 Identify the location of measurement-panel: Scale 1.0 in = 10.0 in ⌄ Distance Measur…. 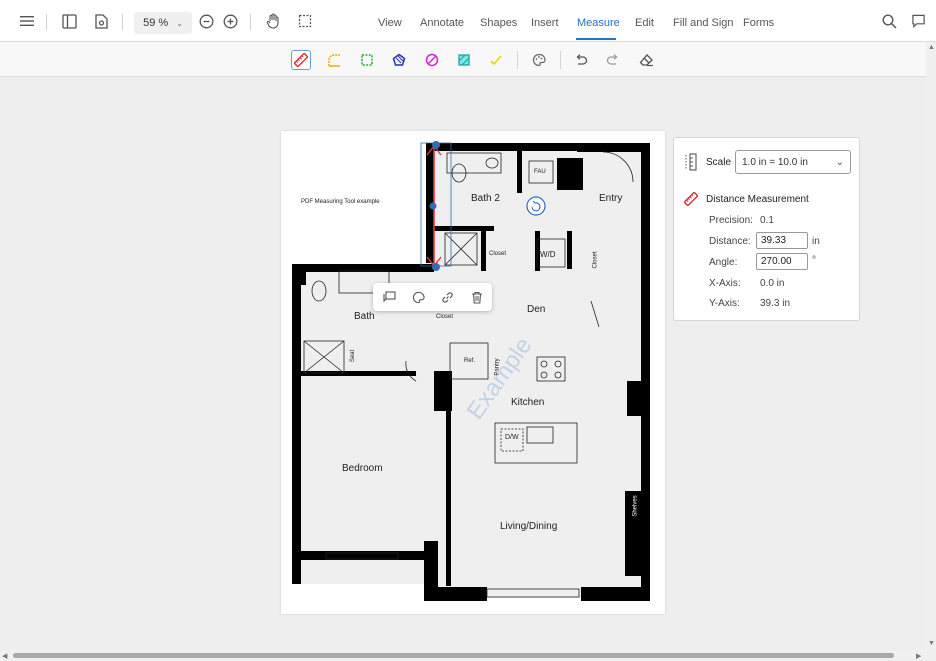
(766, 229).